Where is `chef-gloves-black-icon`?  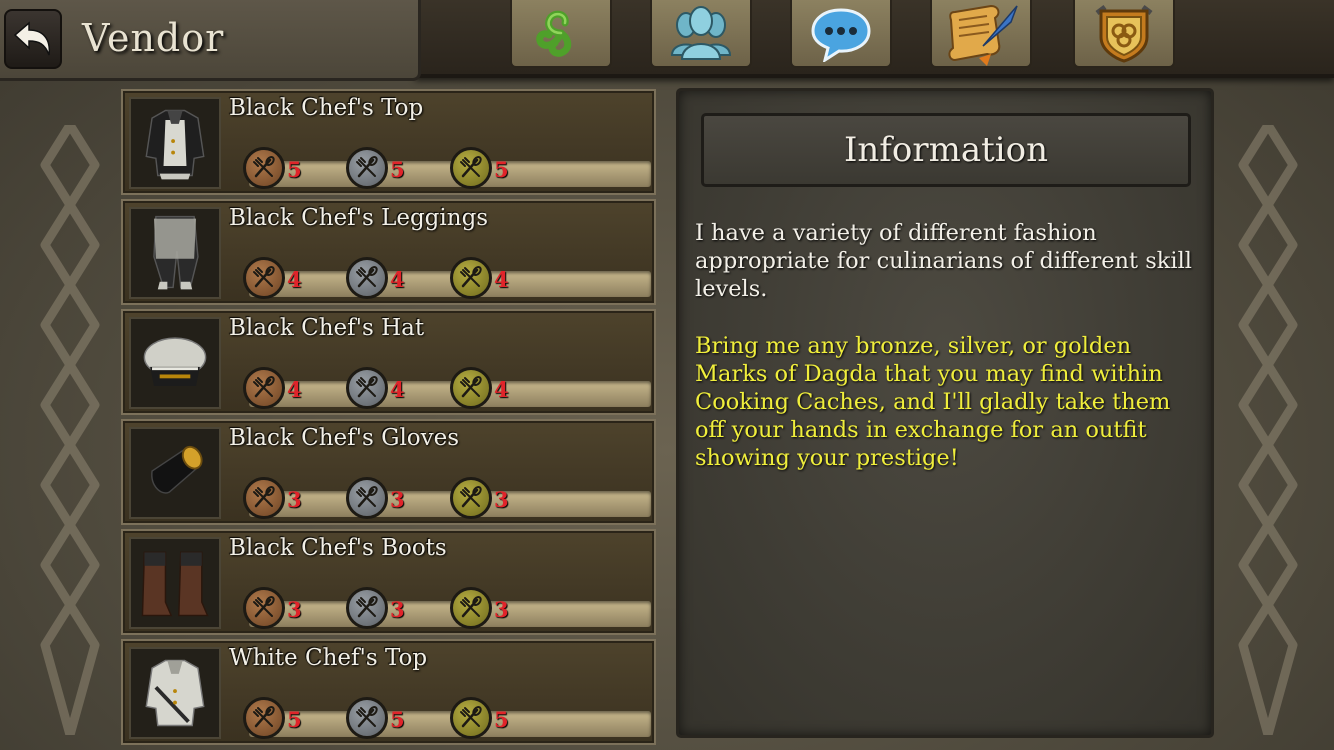 chef-gloves-black-icon is located at coordinates (175, 473).